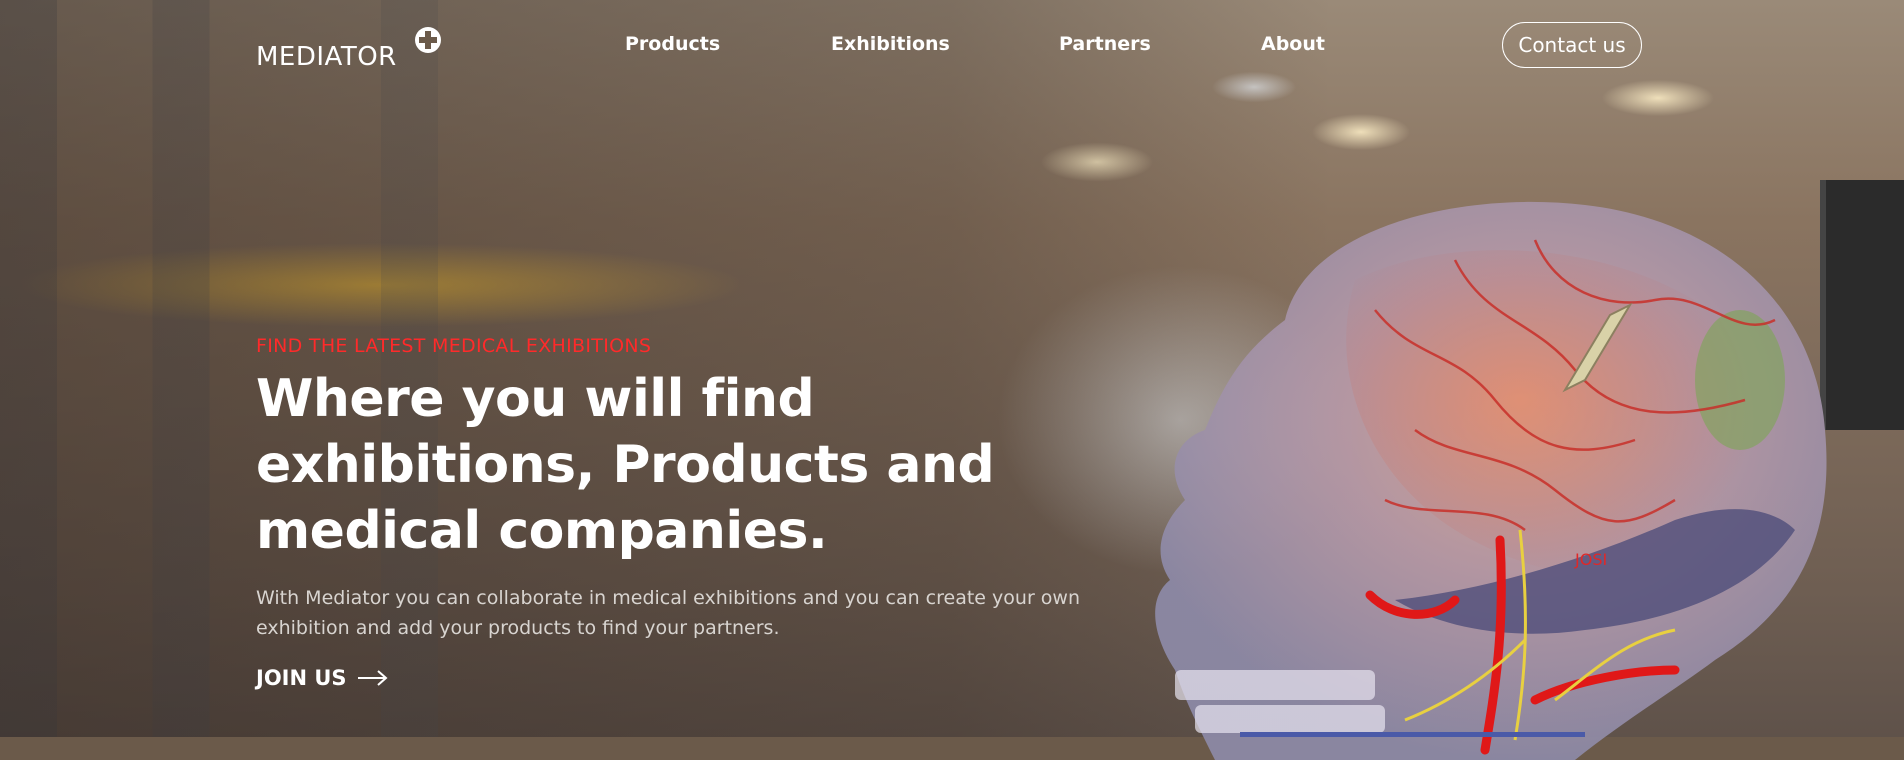  I want to click on hero-eyebrow: FIND THE LATEST MEDICAL EXHIBITIONS, so click(454, 346).